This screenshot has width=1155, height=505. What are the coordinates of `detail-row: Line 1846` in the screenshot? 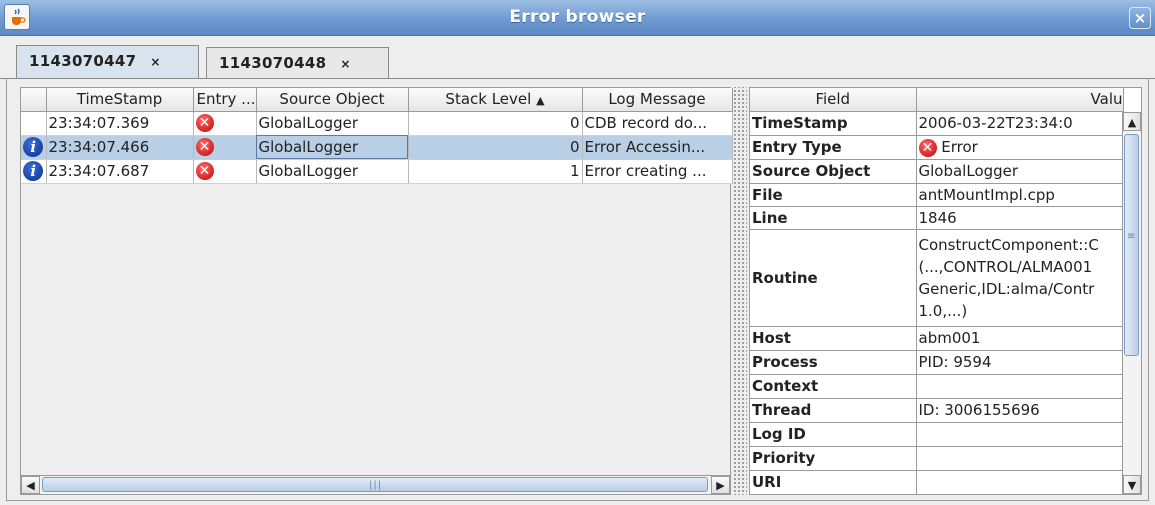 It's located at (937, 218).